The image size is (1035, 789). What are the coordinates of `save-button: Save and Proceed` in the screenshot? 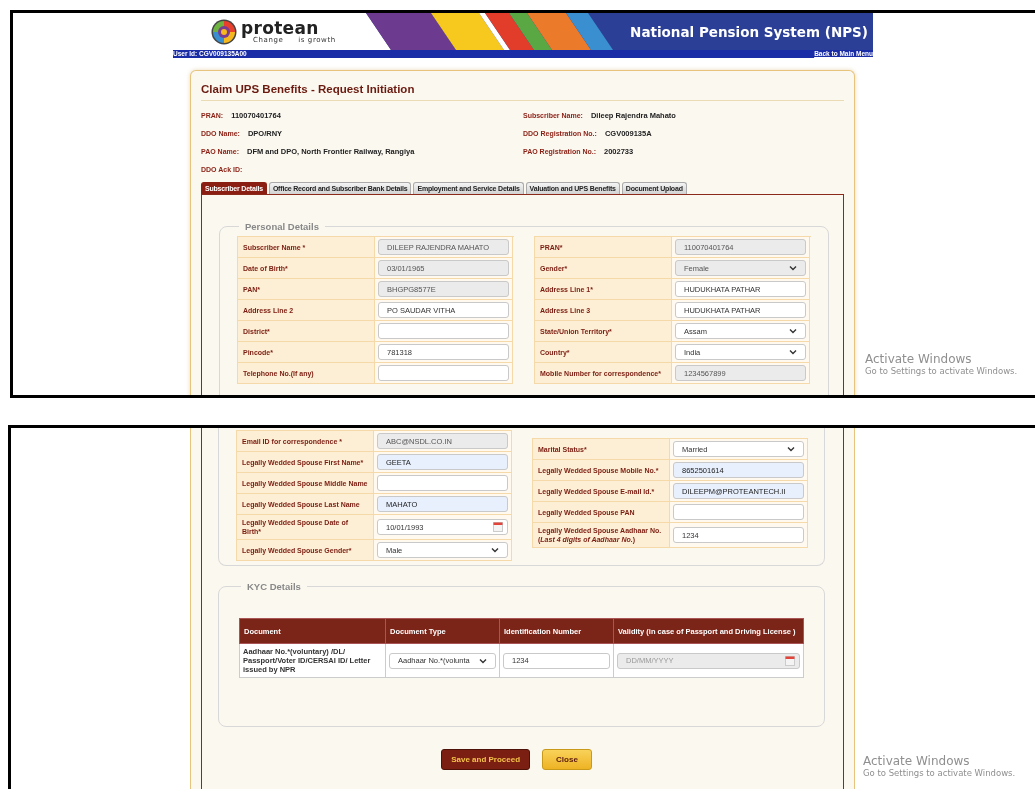 It's located at (486, 759).